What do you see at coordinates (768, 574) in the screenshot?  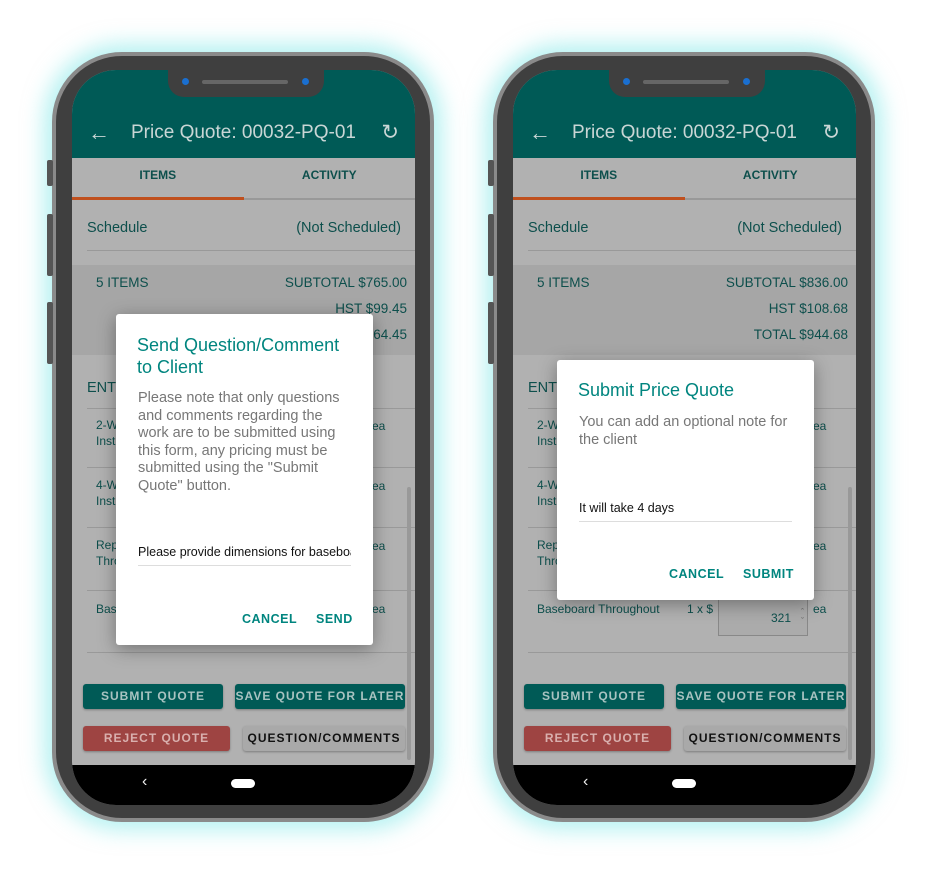 I see `submit-button: SUBMIT` at bounding box center [768, 574].